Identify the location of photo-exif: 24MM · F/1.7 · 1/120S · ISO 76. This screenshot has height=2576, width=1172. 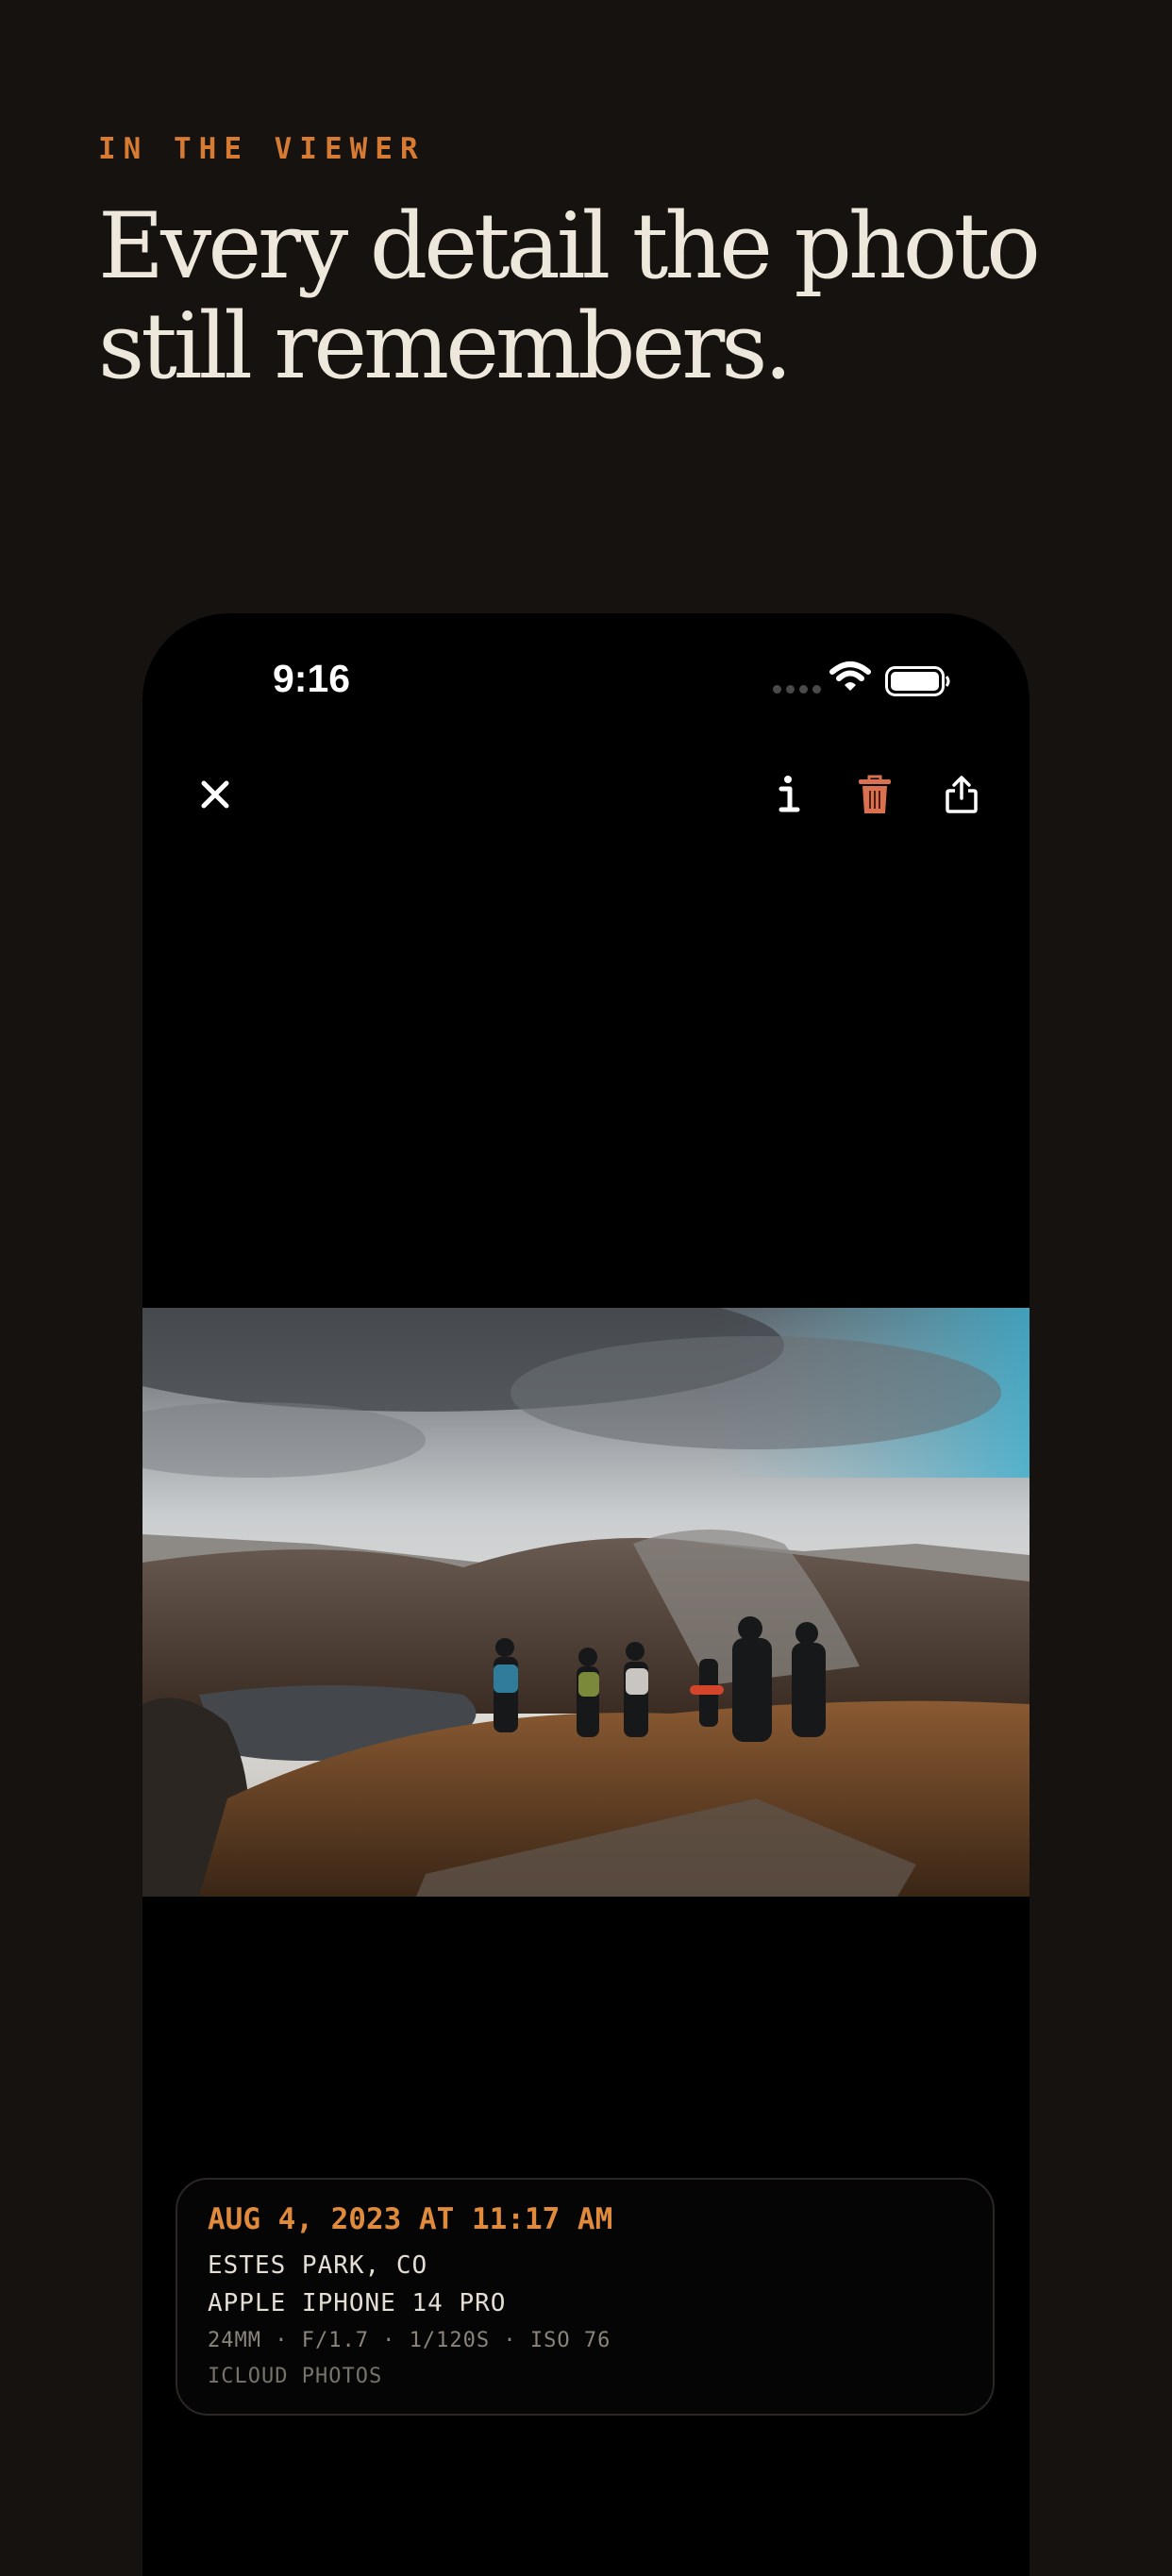
(409, 2340).